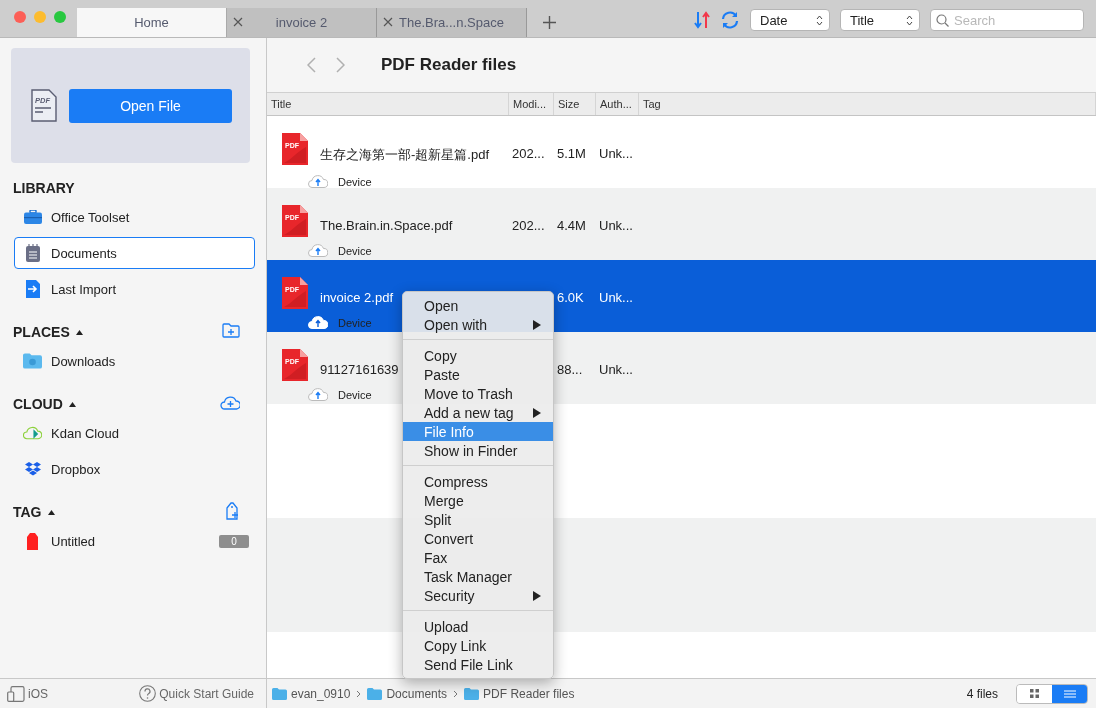  Describe the element at coordinates (32, 253) in the screenshot. I see `notepad-icon` at that location.